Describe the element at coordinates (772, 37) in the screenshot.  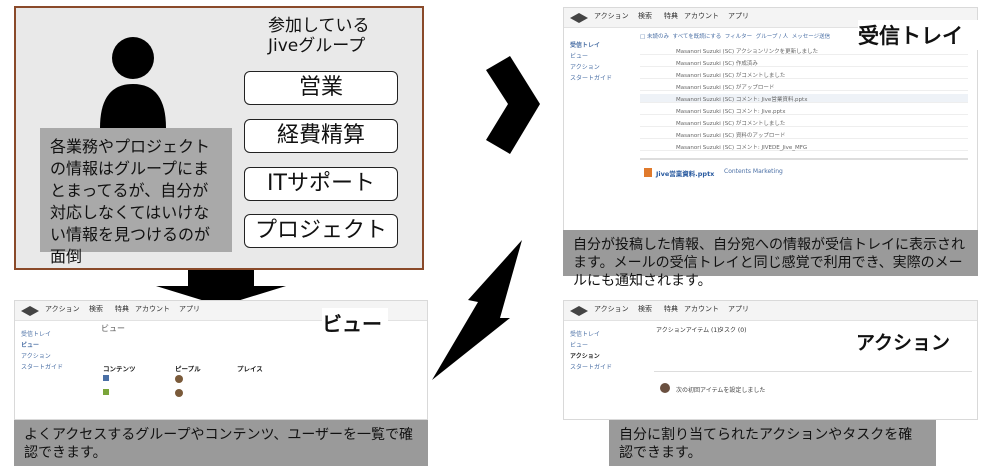
I see `tb-people: グループ / 人` at that location.